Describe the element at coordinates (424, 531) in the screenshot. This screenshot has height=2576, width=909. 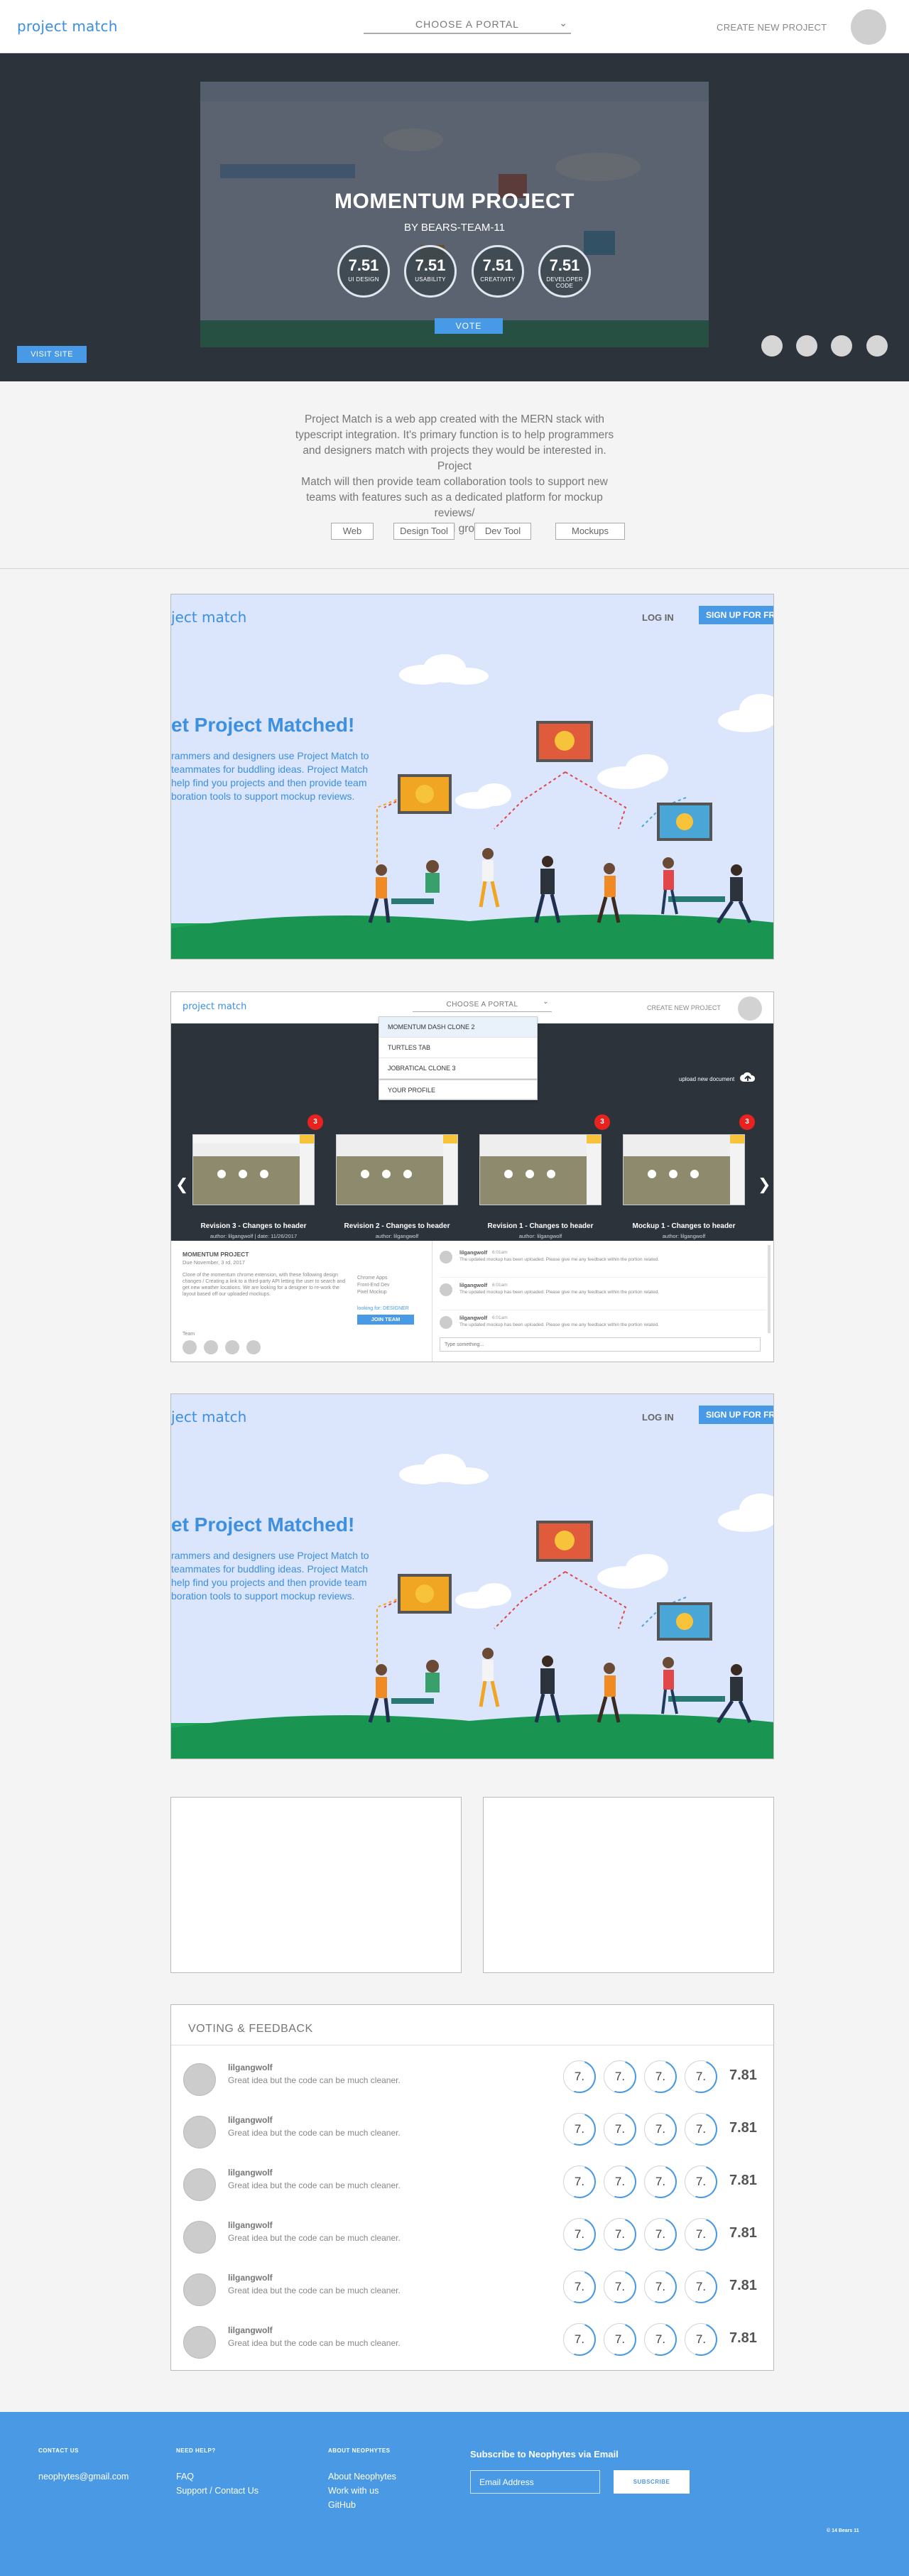
I see `tag-design-tool: Design Tool` at that location.